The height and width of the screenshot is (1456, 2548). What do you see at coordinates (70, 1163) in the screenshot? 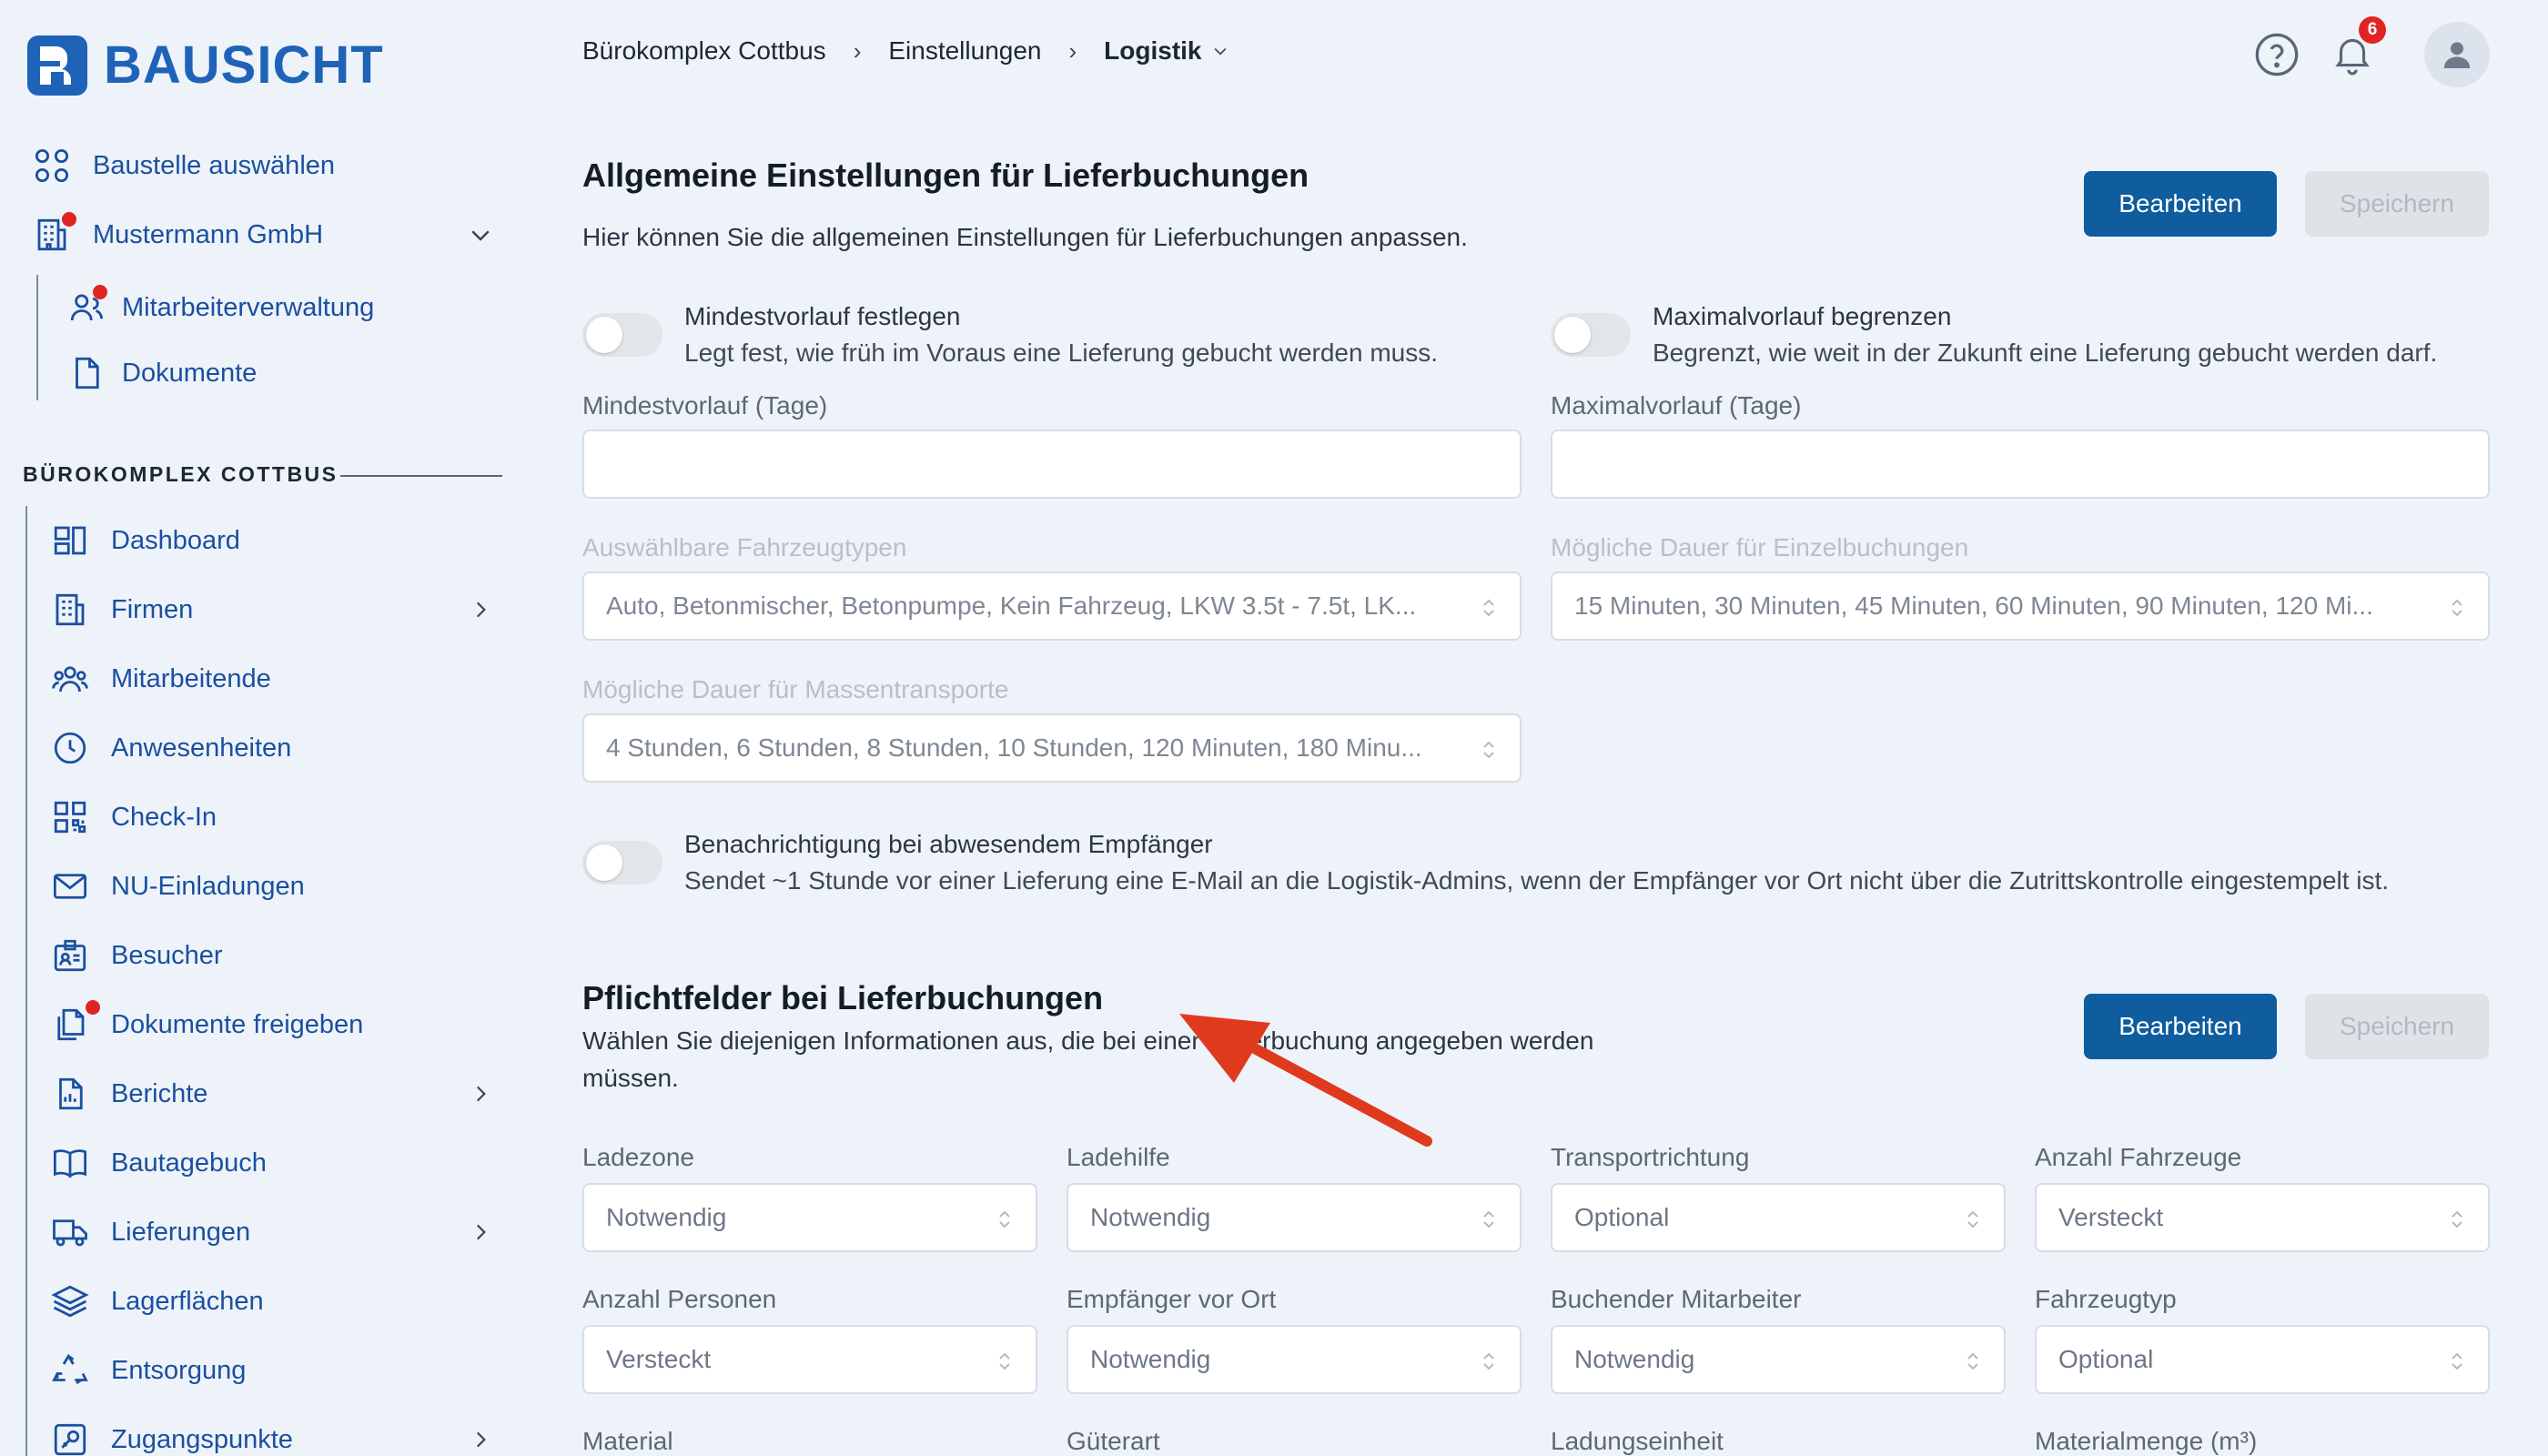
I see `book-icon` at bounding box center [70, 1163].